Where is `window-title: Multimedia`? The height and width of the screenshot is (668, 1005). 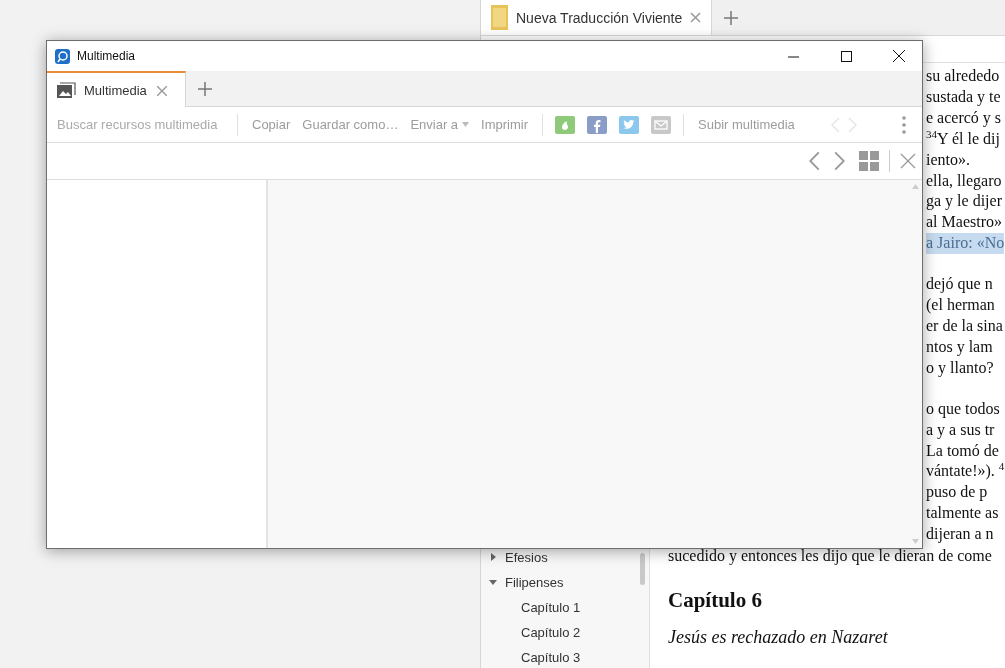
window-title: Multimedia is located at coordinates (107, 56).